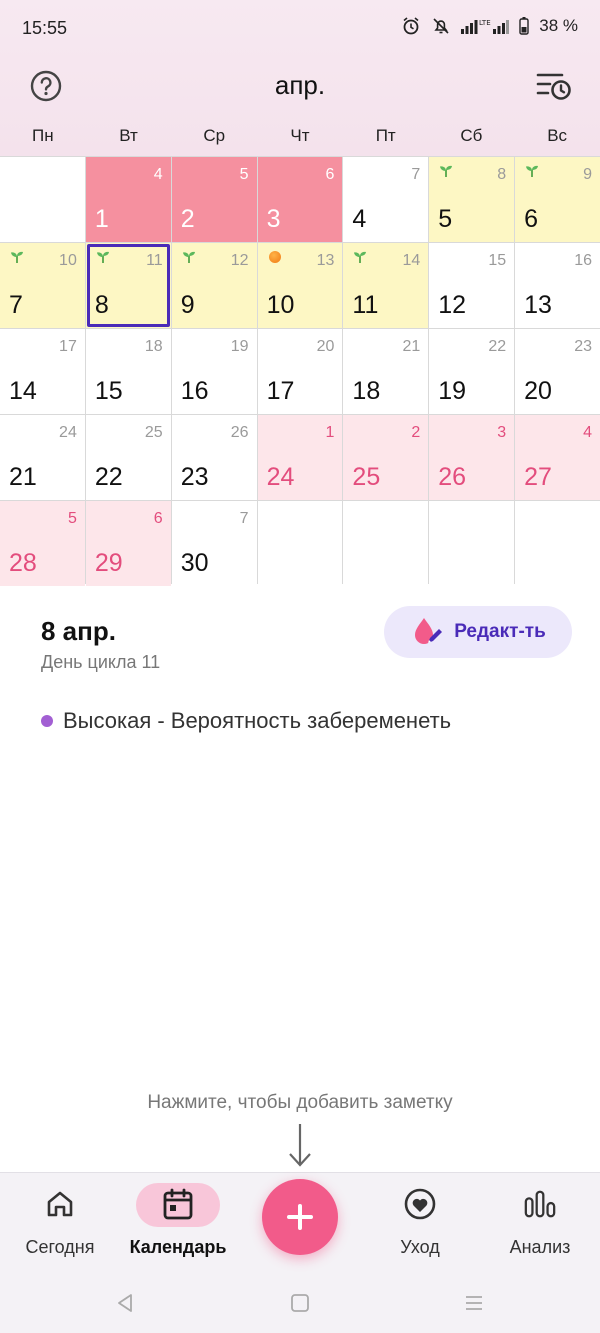 The width and height of the screenshot is (600, 1333). Describe the element at coordinates (420, 1204) in the screenshot. I see `heart-circle-icon` at that location.